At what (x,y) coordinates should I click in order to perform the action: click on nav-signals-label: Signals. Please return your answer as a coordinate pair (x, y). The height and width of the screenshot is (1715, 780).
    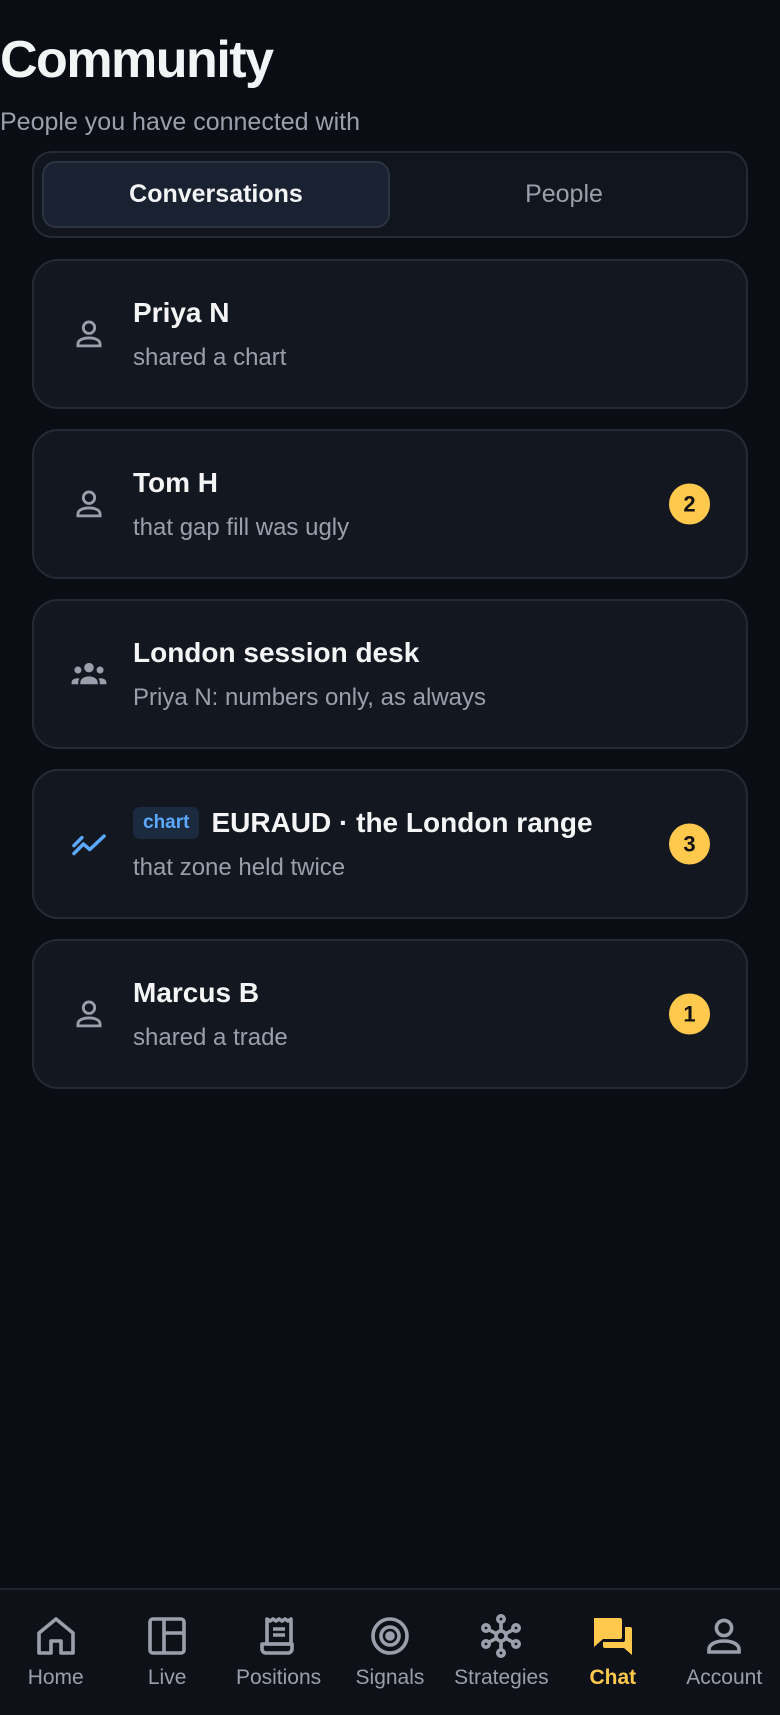
    Looking at the image, I should click on (390, 1677).